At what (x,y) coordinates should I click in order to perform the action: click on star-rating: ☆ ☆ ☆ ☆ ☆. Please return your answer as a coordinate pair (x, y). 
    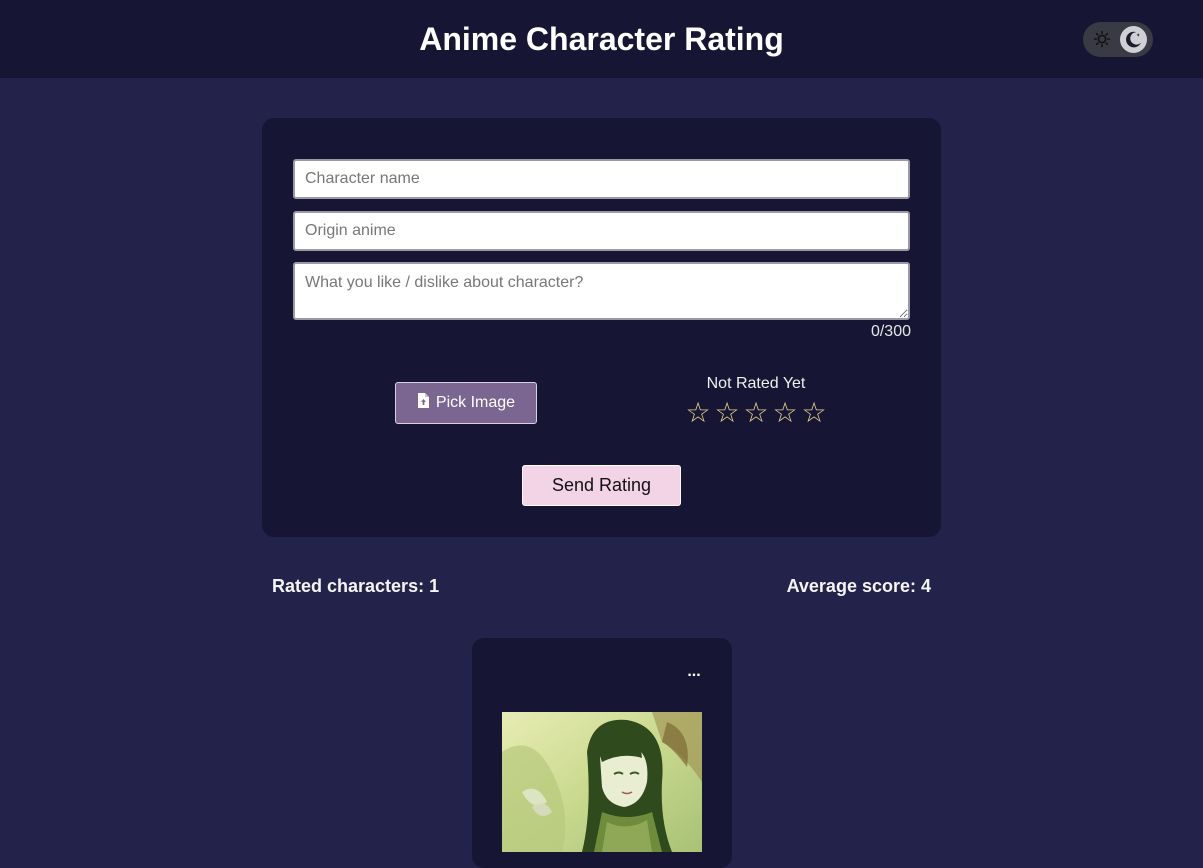
    Looking at the image, I should click on (756, 413).